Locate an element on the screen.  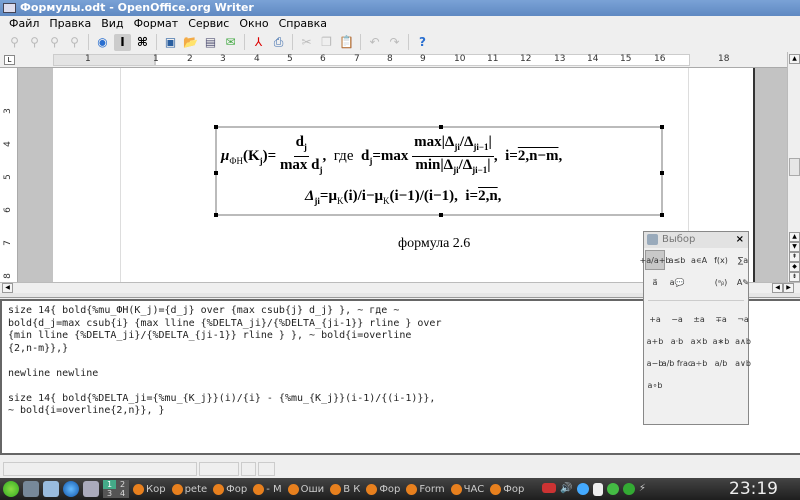
menu-format: Формат is located at coordinates (156, 24).